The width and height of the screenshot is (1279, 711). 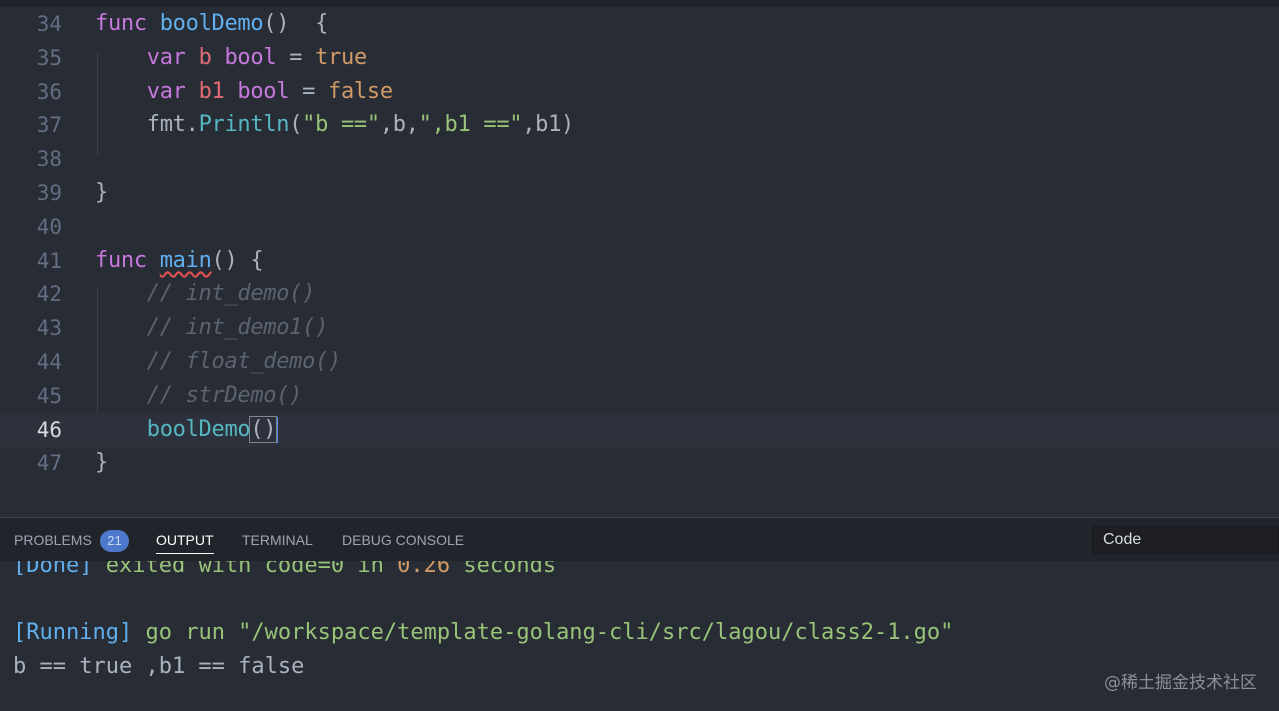 What do you see at coordinates (639, 328) in the screenshot?
I see `code-line: 43 // int_demo1()` at bounding box center [639, 328].